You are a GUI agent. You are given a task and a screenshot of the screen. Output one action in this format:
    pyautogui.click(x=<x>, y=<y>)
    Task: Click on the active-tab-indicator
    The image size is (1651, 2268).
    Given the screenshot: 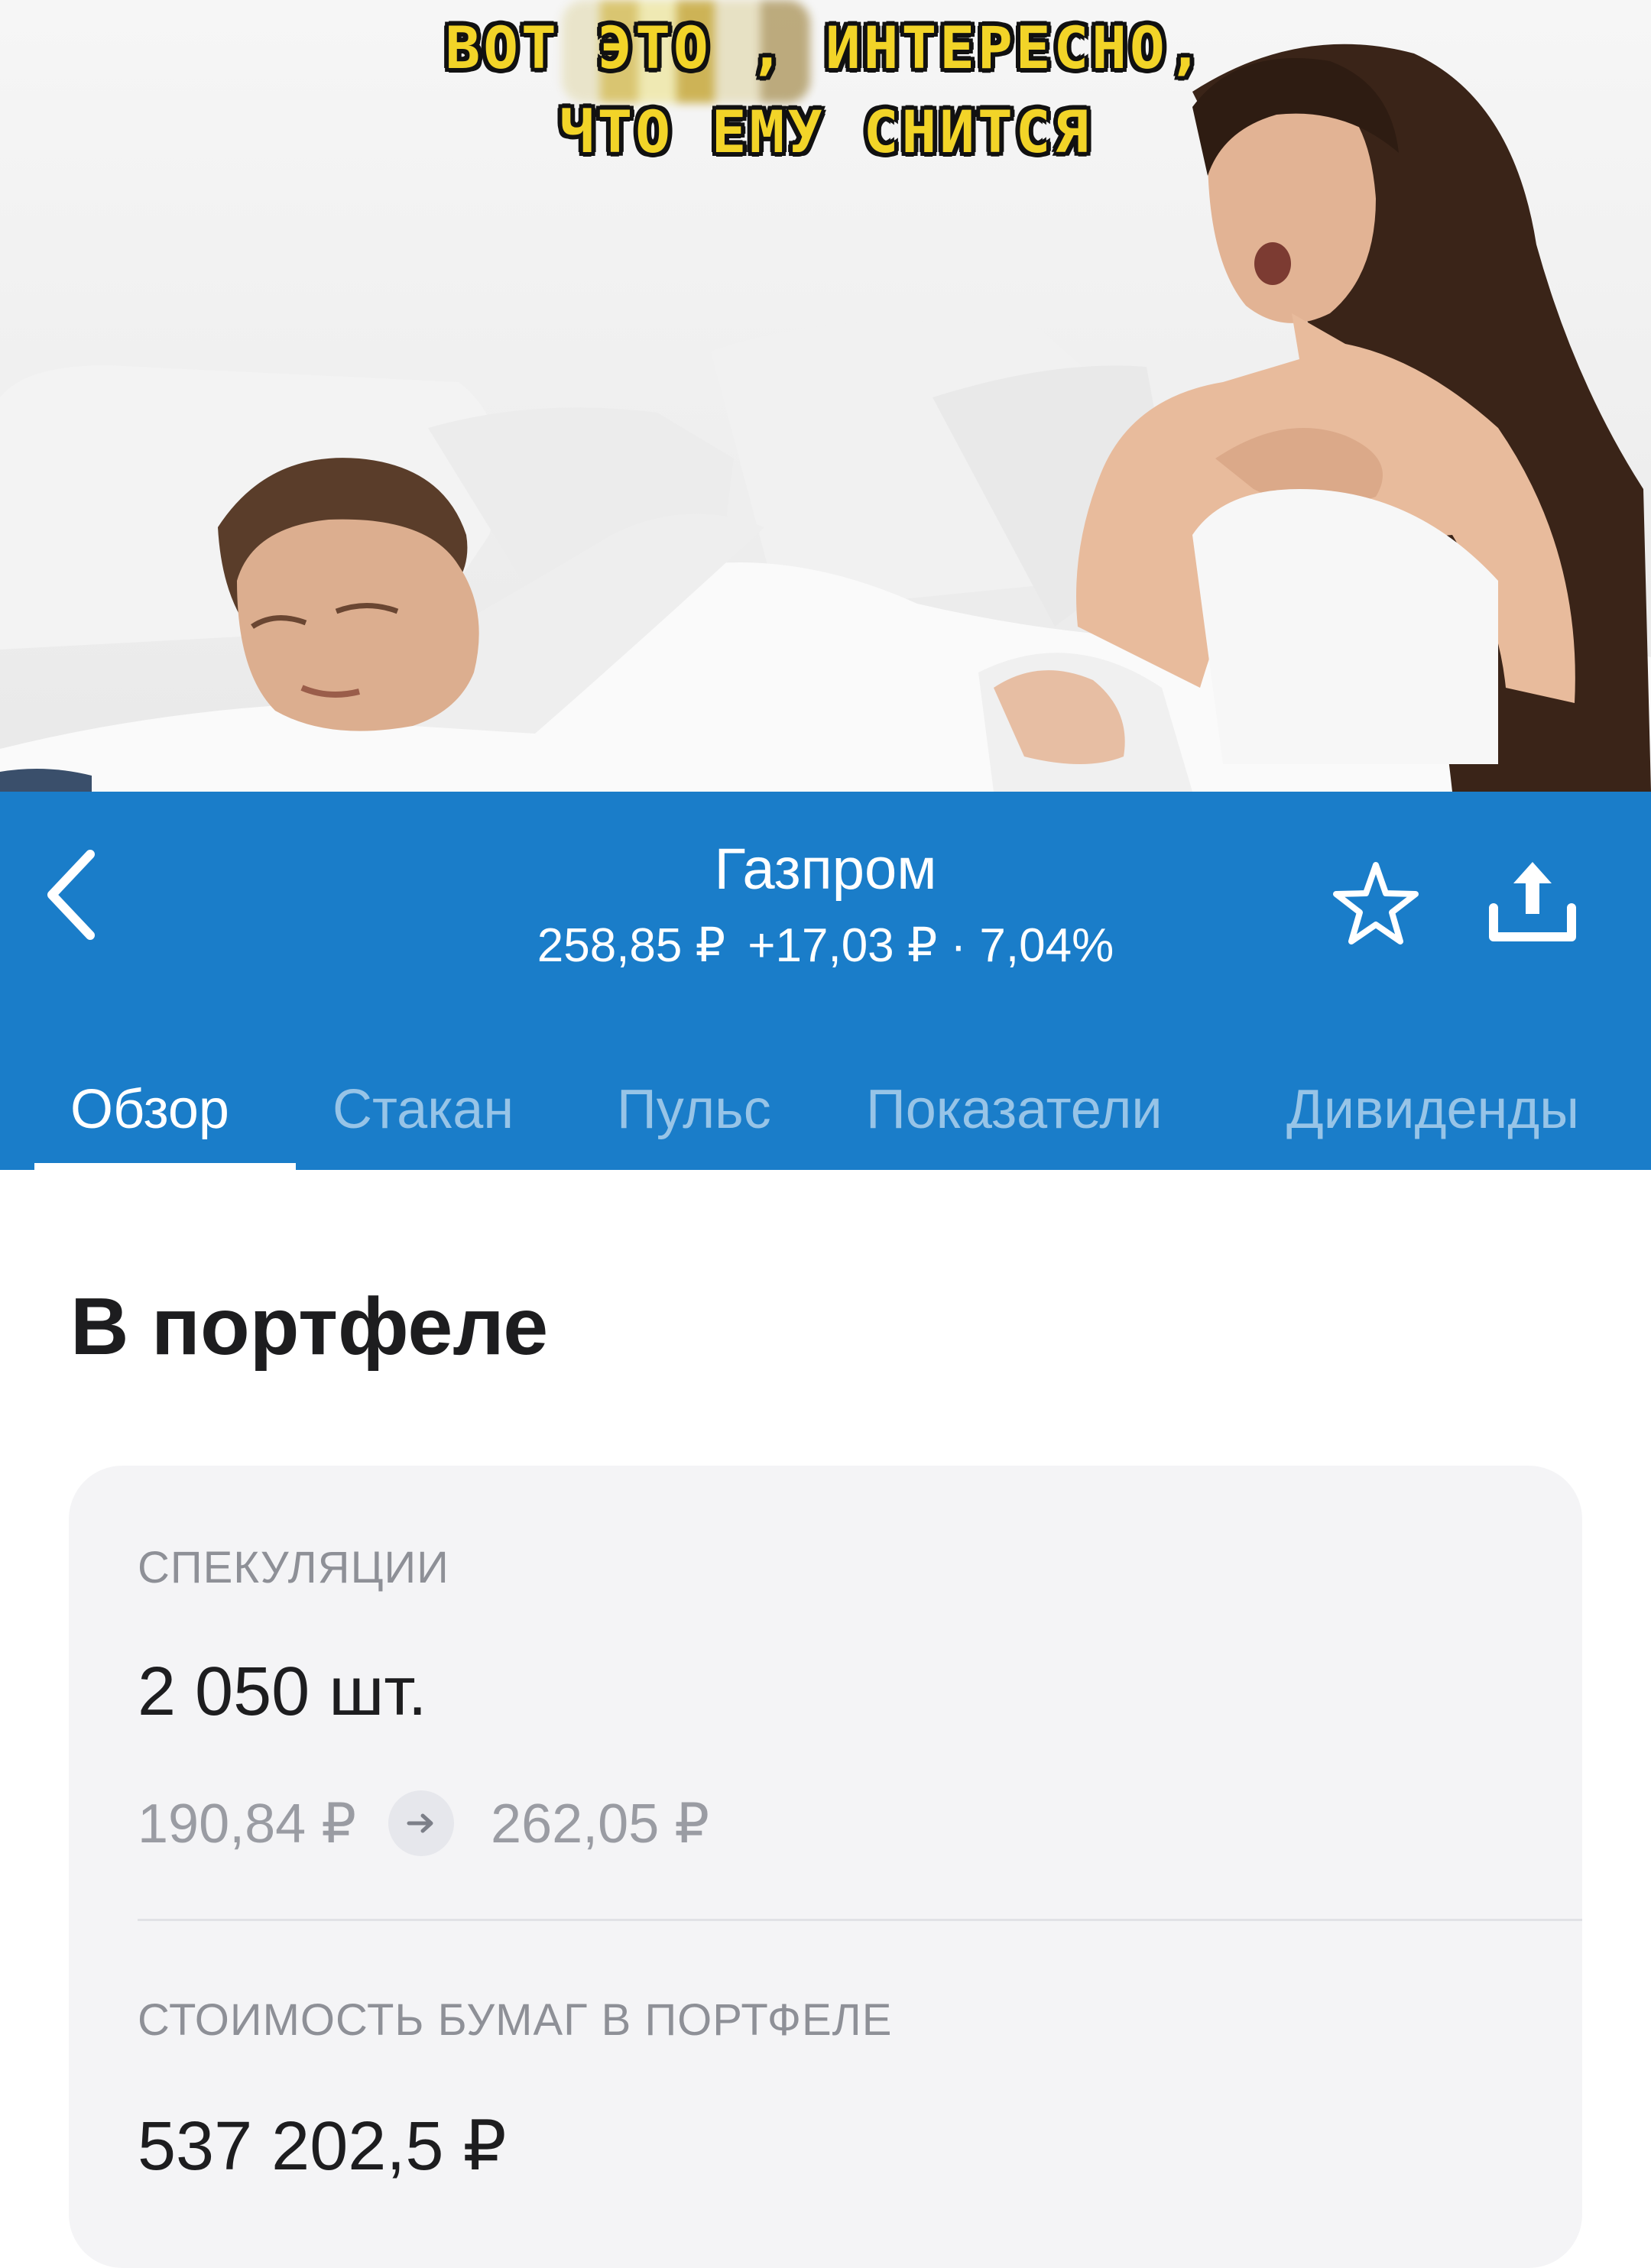 What is the action you would take?
    pyautogui.click(x=165, y=1167)
    